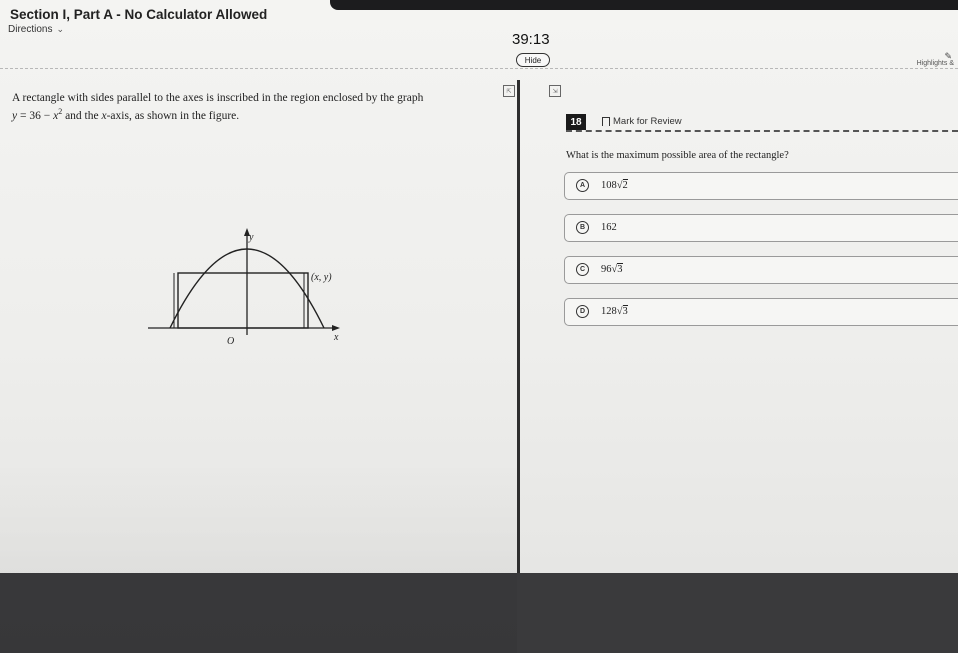 The image size is (958, 653). I want to click on prompt-end: -axis, as shown in the figure., so click(173, 115).